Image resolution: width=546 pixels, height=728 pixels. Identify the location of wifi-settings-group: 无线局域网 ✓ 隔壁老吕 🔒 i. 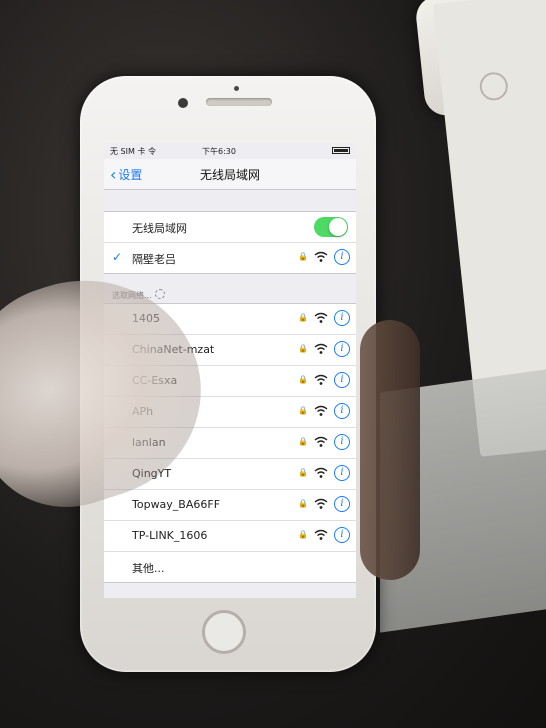
(230, 242).